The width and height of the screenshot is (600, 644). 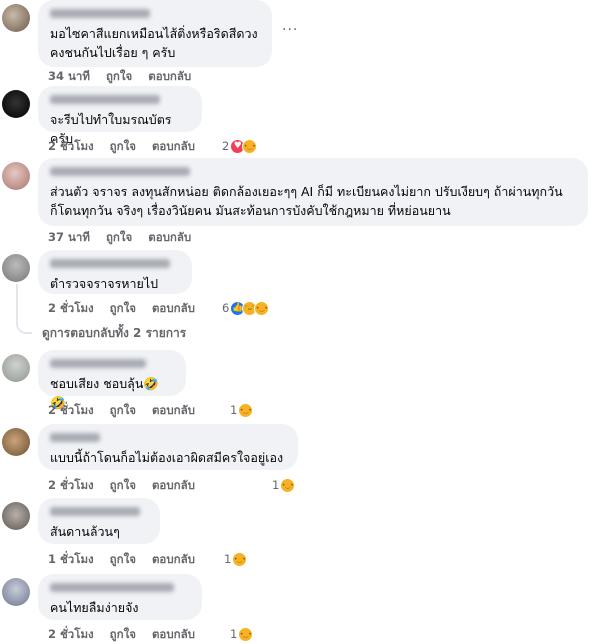 I want to click on thread-line, so click(x=24, y=309).